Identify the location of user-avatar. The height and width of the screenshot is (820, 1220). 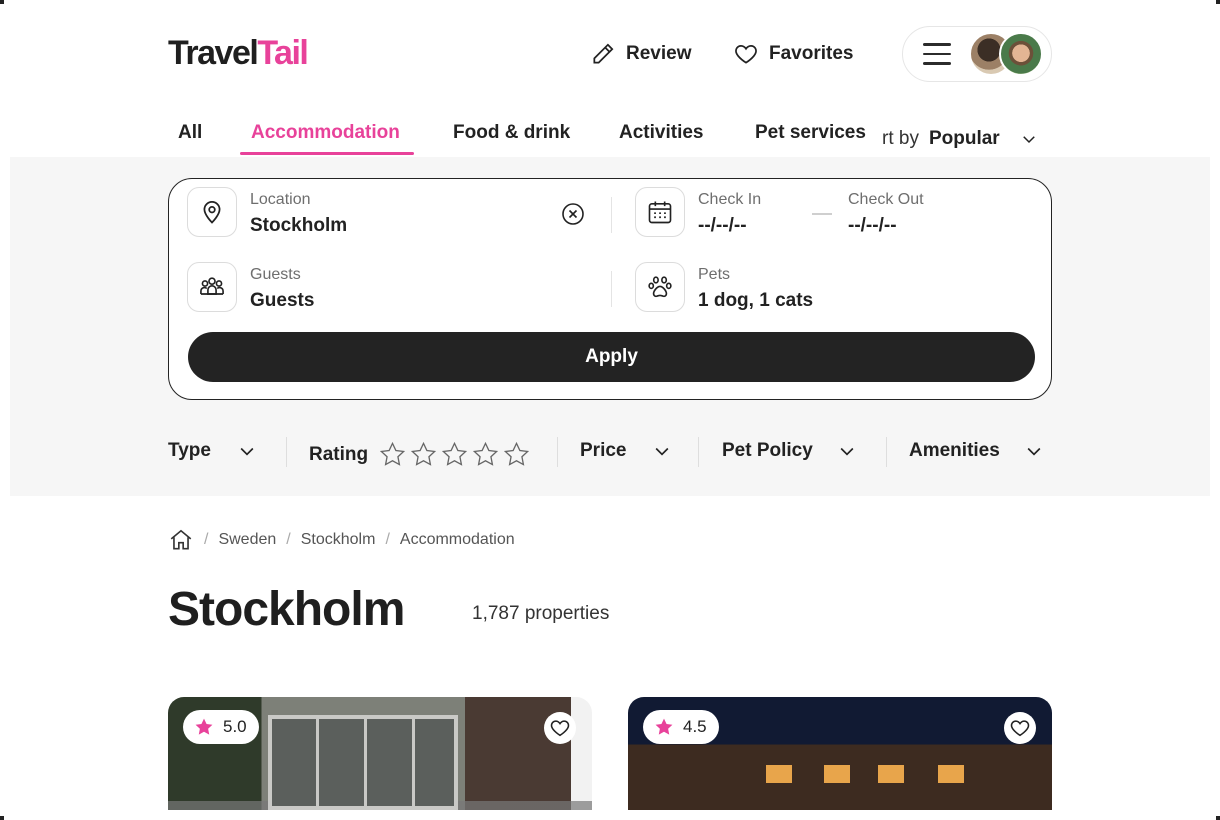
(1021, 54).